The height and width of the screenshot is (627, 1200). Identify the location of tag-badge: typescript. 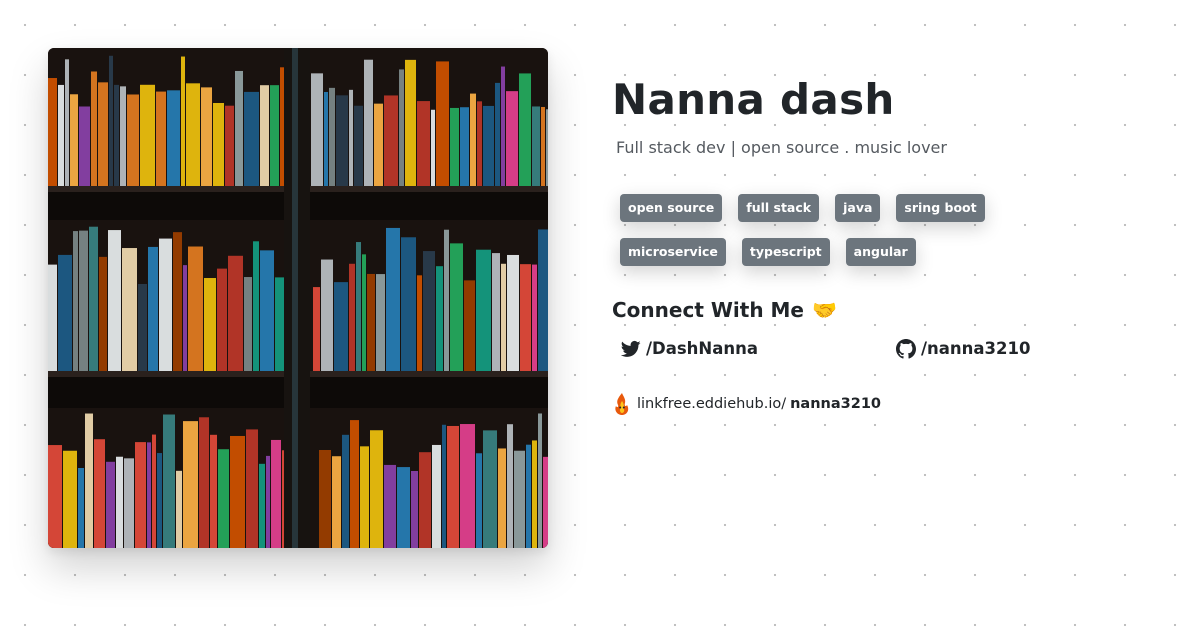
(785, 252).